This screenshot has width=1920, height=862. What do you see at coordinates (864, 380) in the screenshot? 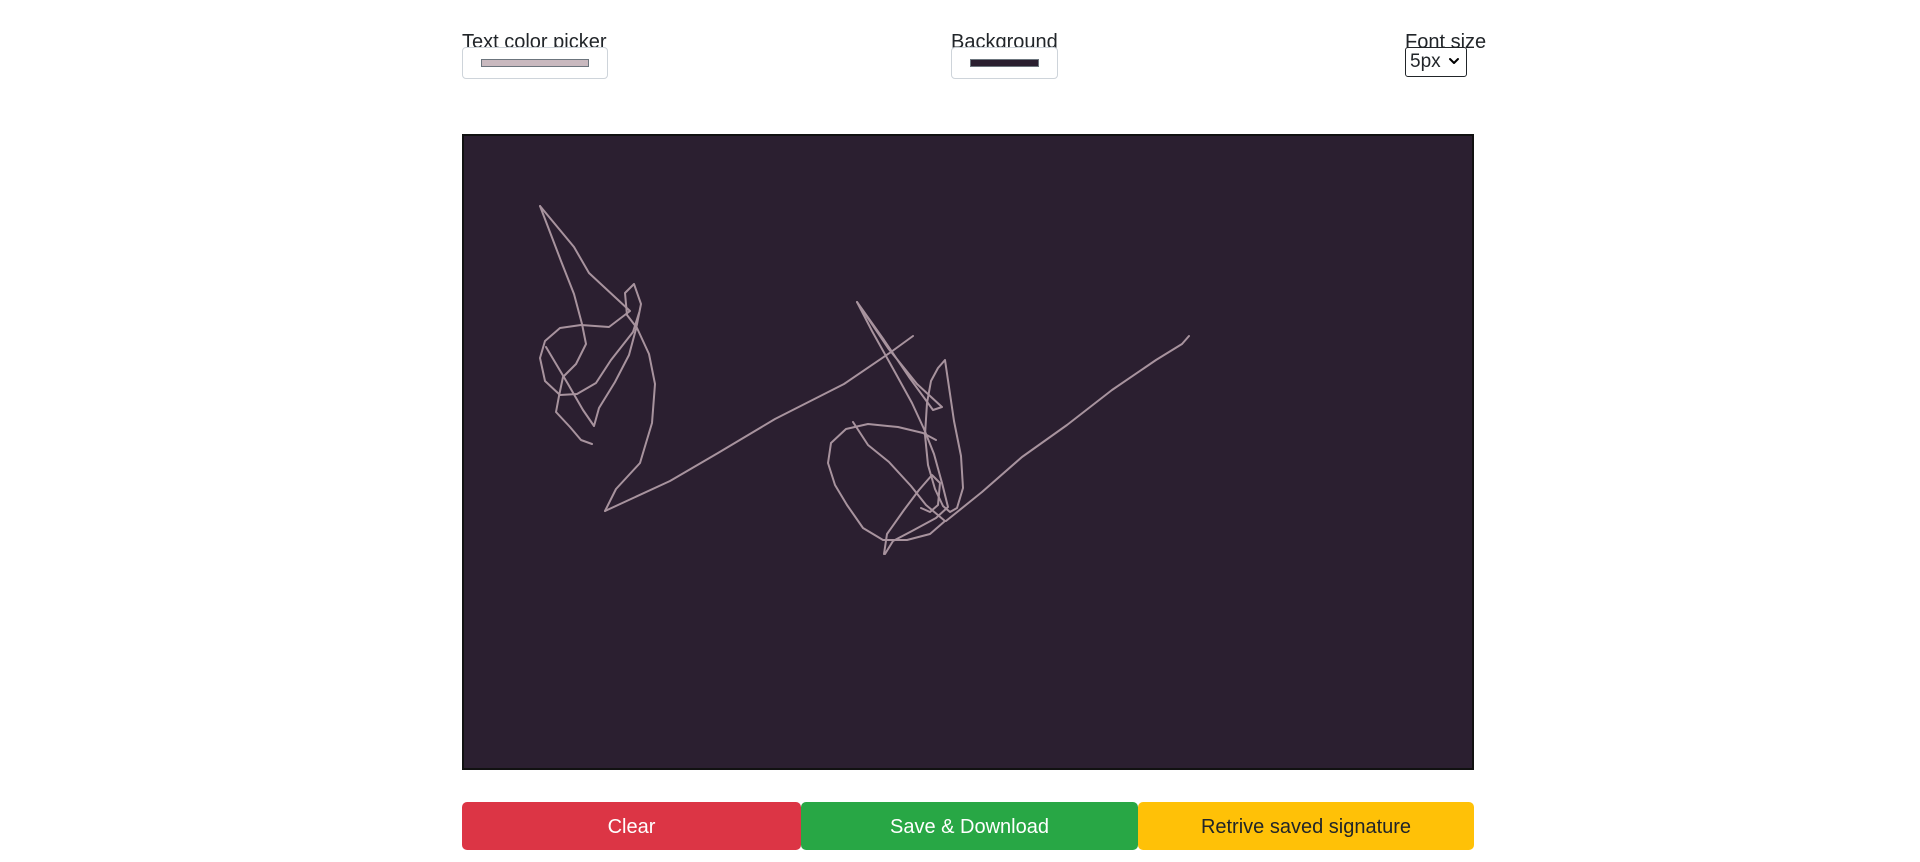
I see `signature-drawing` at bounding box center [864, 380].